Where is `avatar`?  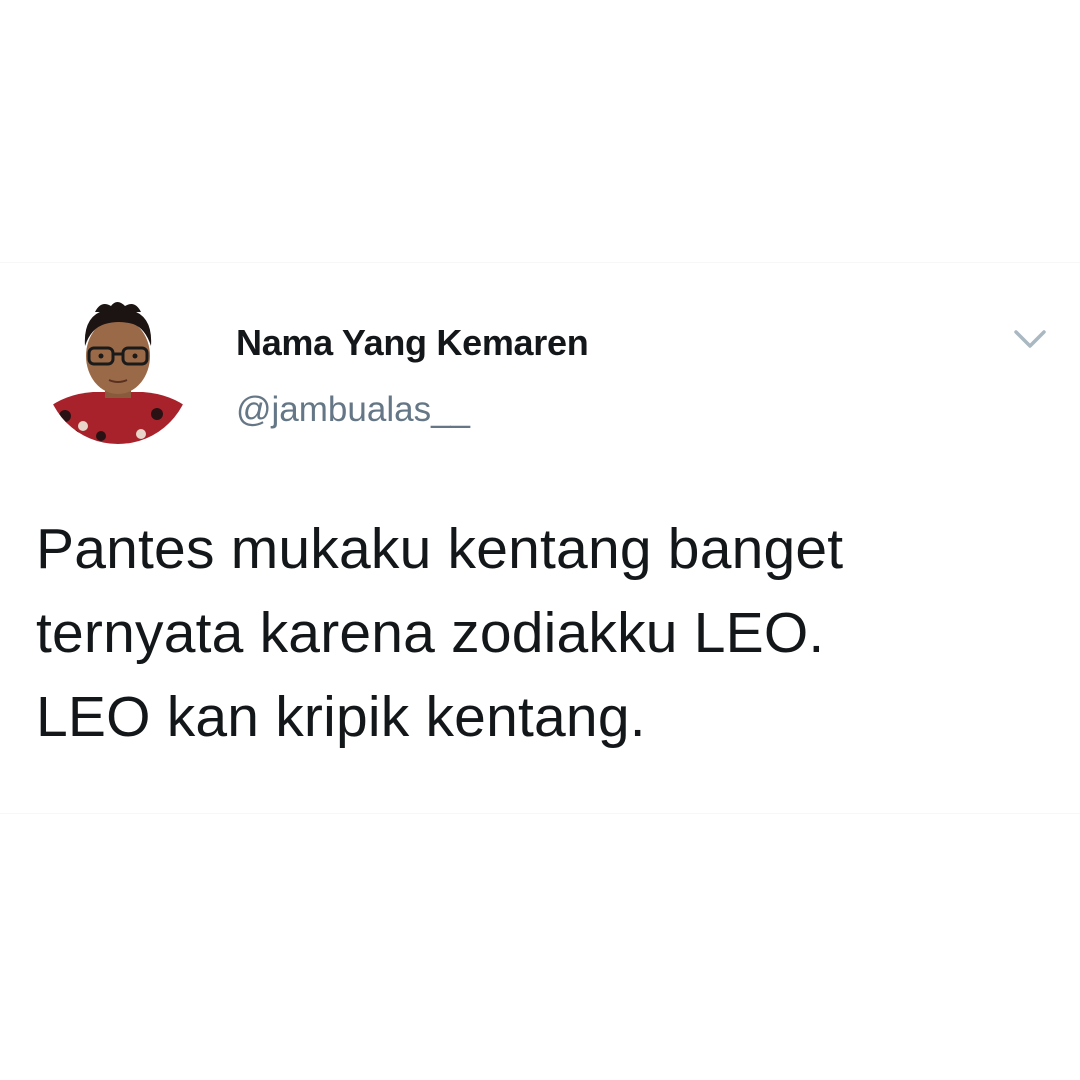 avatar is located at coordinates (118, 371).